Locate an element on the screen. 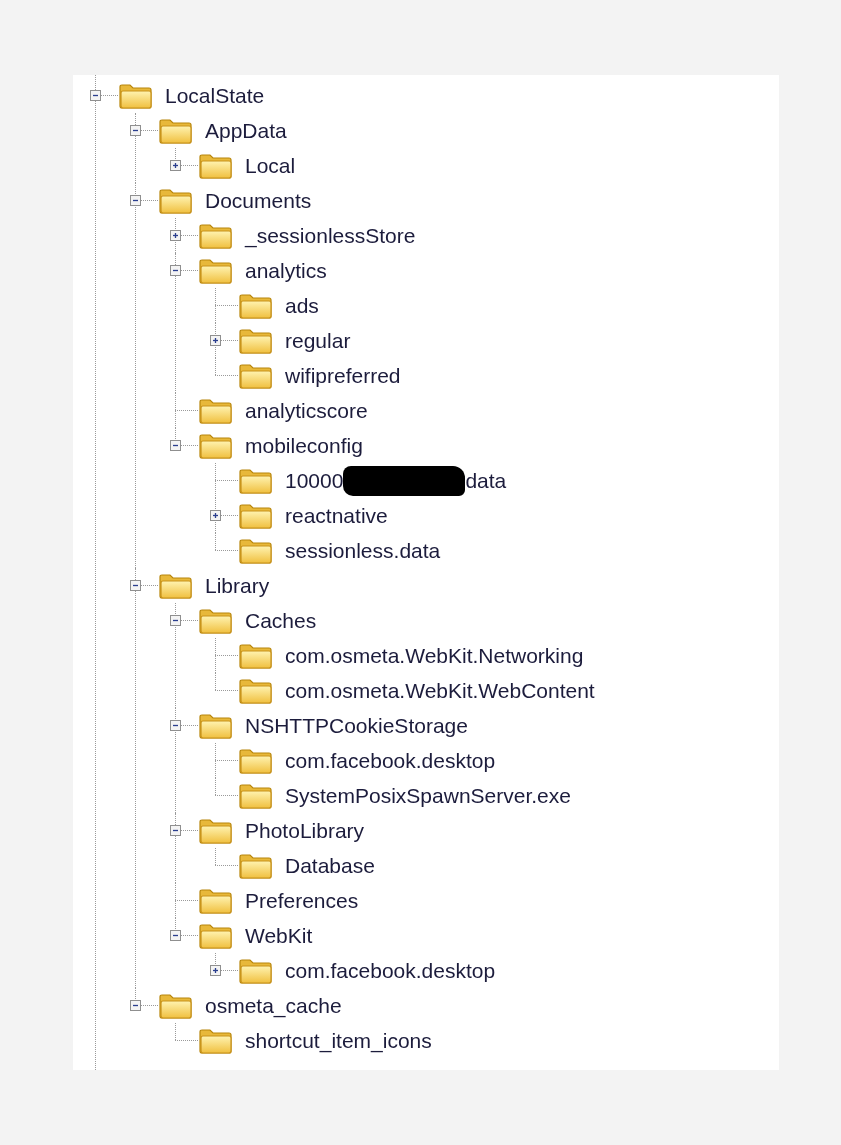 This screenshot has height=1145, width=841. folder-name: wifipreferred is located at coordinates (343, 375).